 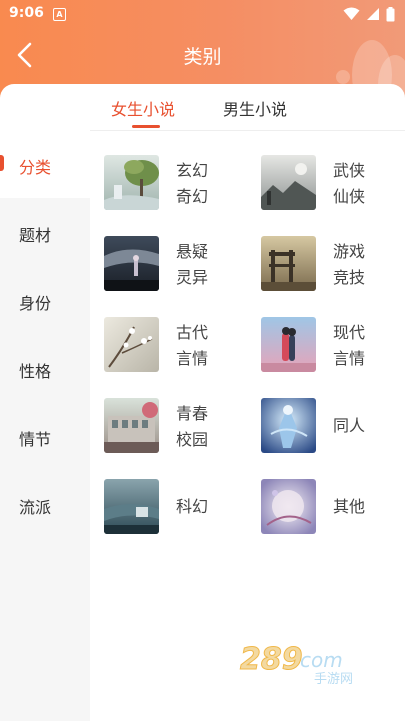 I want to click on svg-text: com, so click(x=321, y=660).